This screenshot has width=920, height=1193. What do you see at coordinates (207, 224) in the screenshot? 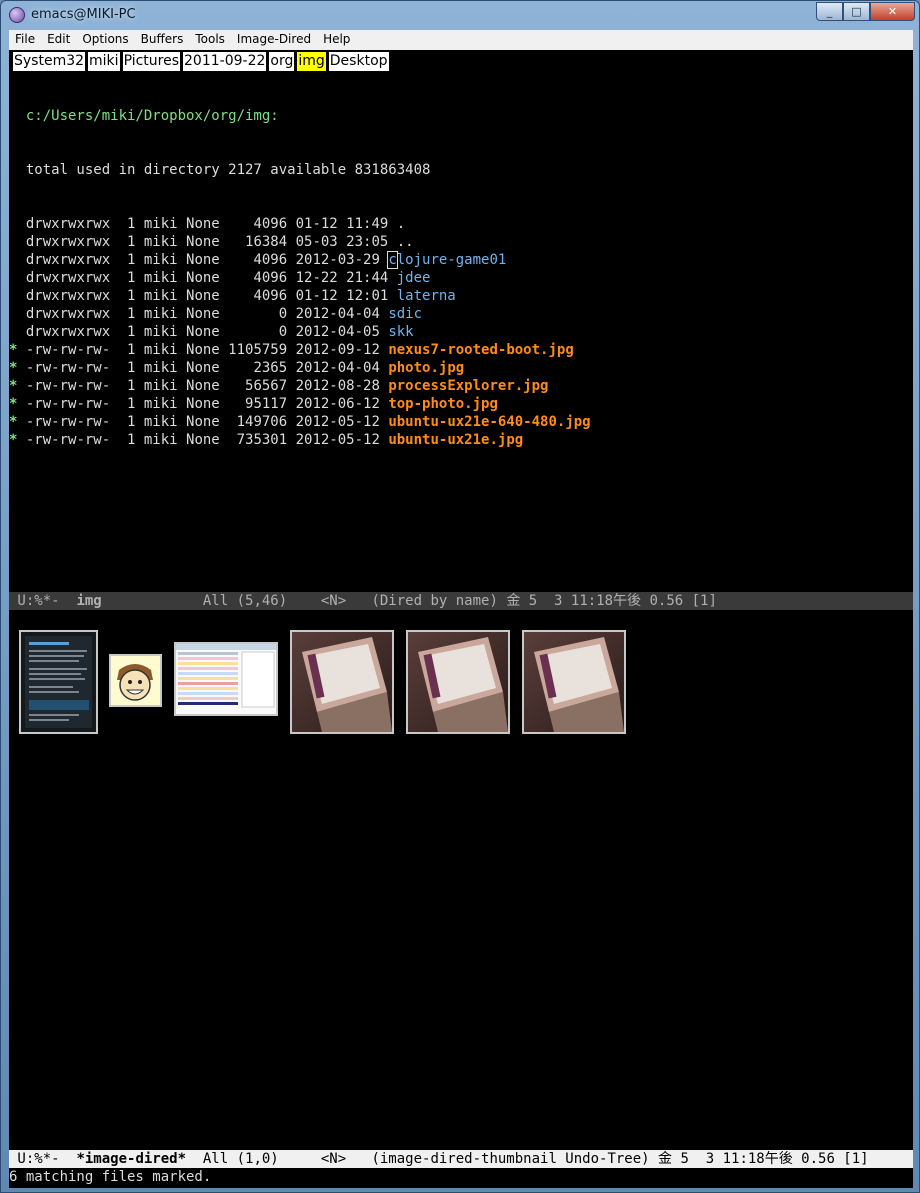
I see `dired-entry-info: drwxrwxrwx 1 miki None 4096 01-12 11:49` at bounding box center [207, 224].